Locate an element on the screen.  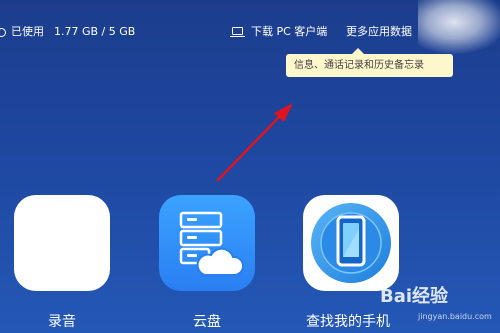
waveform-icon is located at coordinates (62, 243).